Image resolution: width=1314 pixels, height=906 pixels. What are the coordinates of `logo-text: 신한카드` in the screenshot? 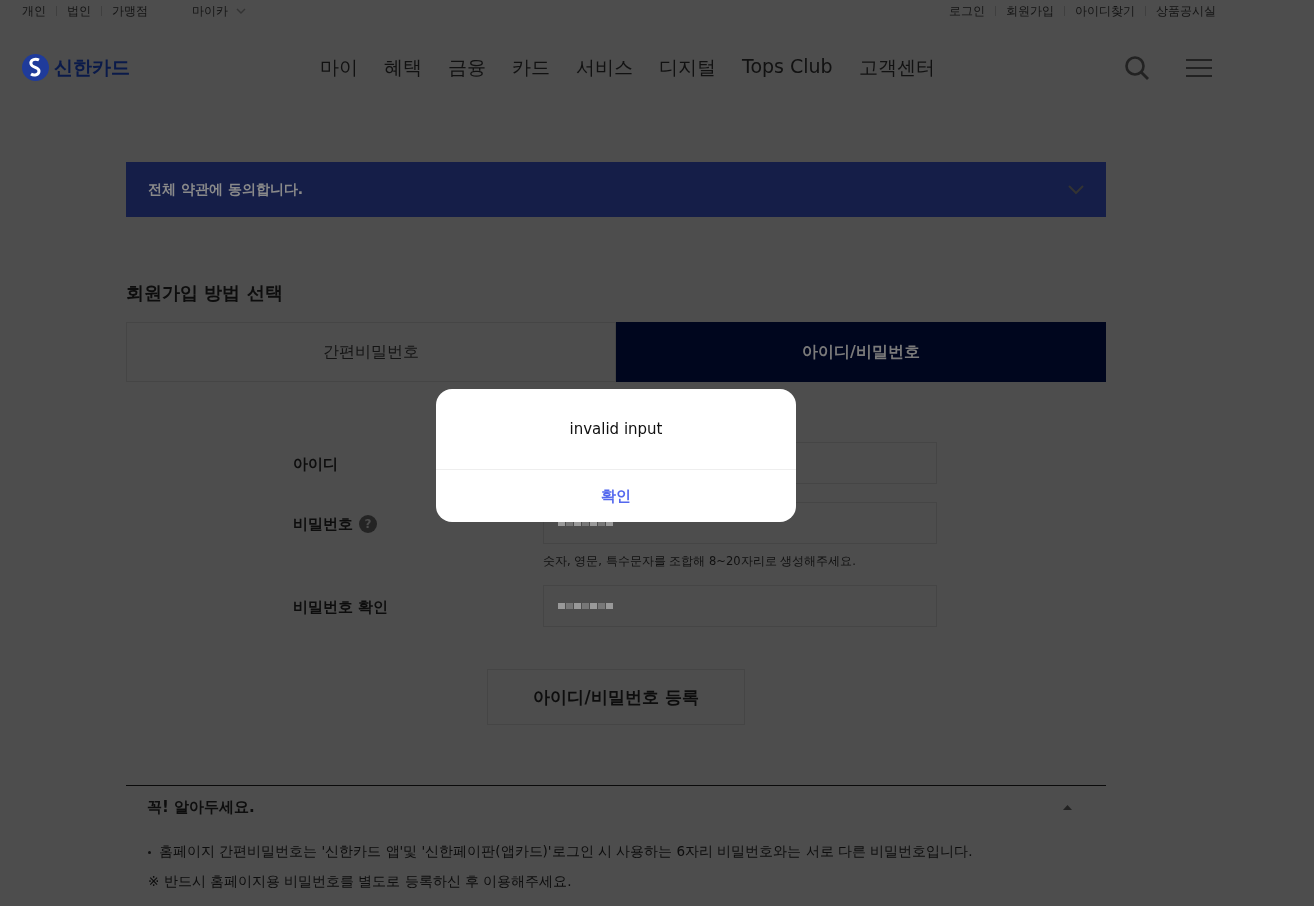 It's located at (92, 67).